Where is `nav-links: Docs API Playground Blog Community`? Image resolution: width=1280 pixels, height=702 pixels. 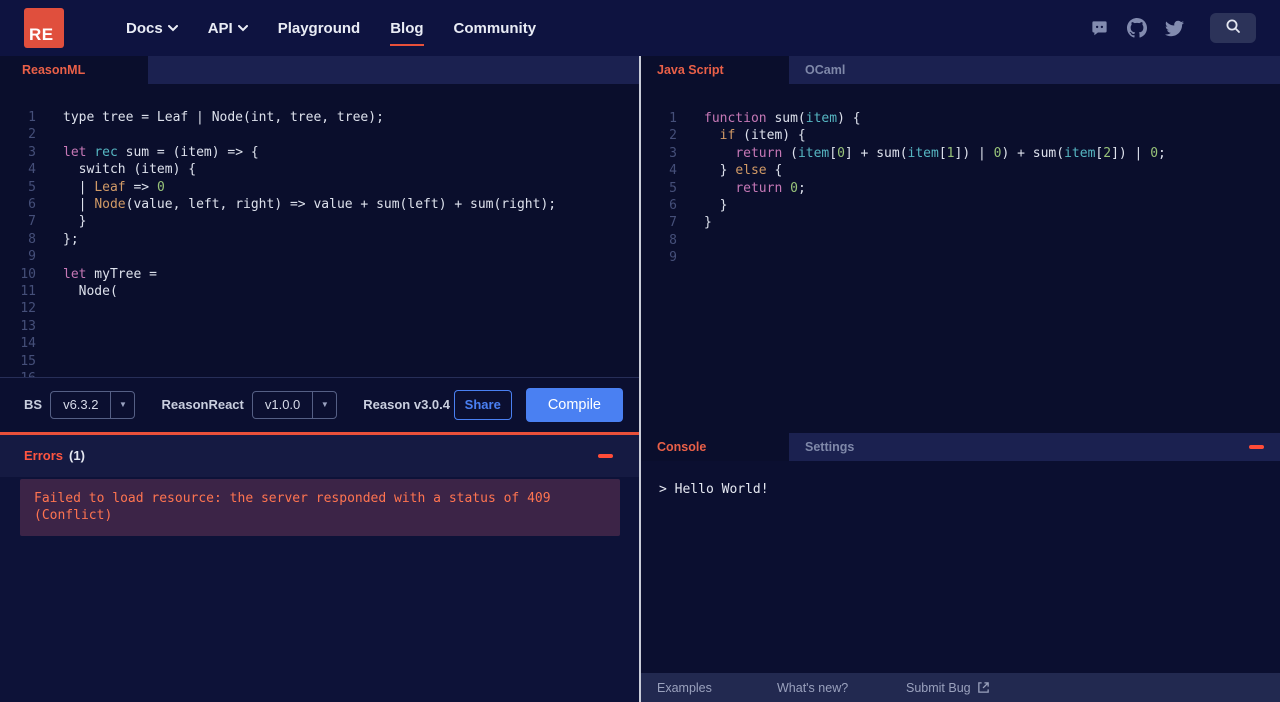
nav-links: Docs API Playground Blog Community is located at coordinates (331, 28).